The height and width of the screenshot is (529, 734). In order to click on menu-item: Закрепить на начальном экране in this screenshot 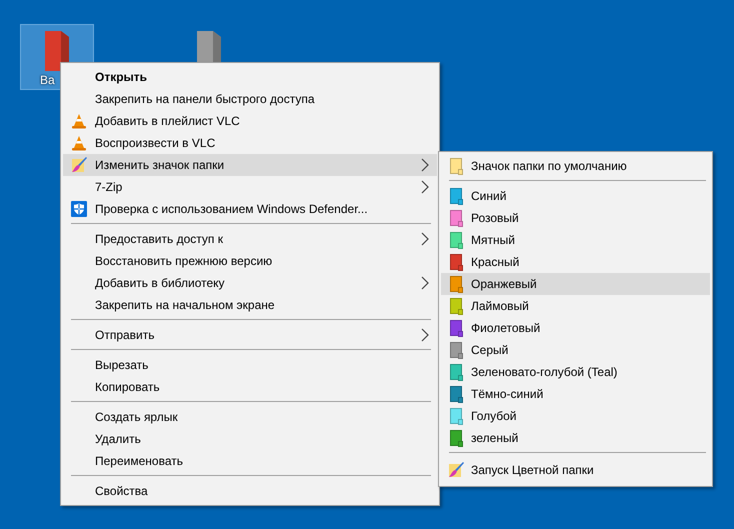, I will do `click(250, 305)`.